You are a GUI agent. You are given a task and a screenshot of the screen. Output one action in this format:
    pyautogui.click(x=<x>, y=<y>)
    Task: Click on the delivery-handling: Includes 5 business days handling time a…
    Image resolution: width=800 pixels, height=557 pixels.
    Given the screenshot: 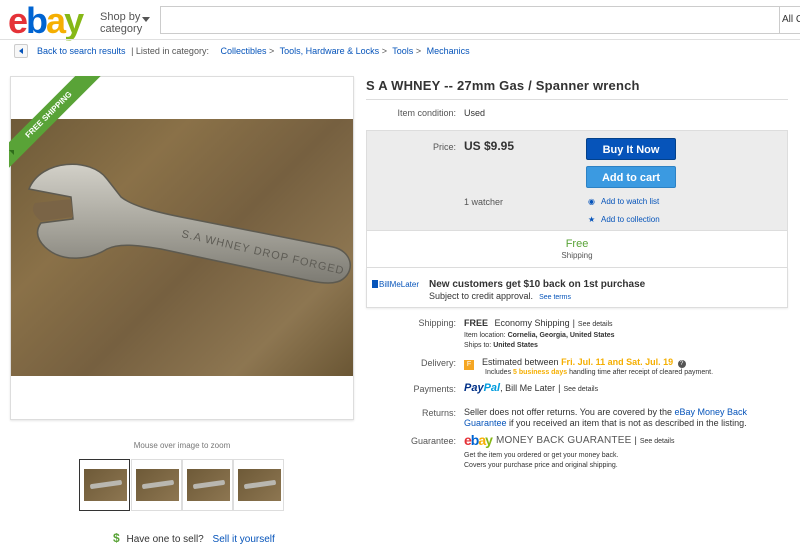 What is the action you would take?
    pyautogui.click(x=599, y=372)
    